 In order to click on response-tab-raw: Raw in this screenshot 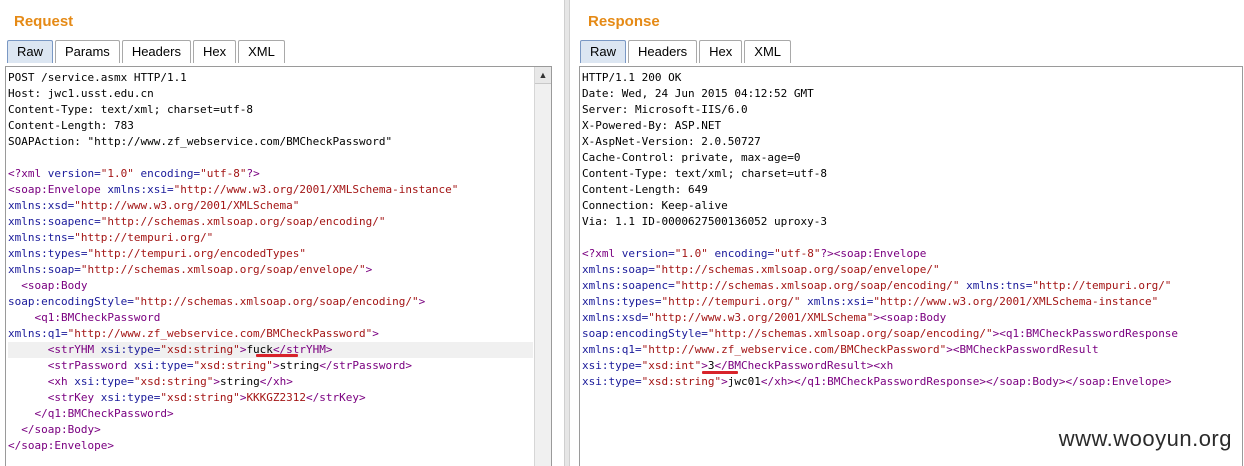, I will do `click(603, 51)`.